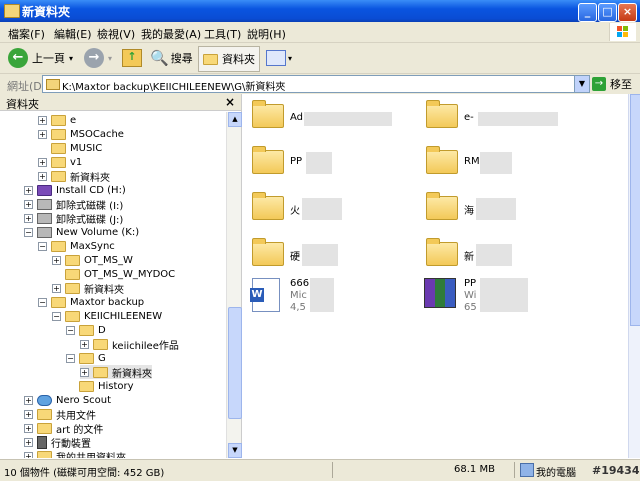 This screenshot has width=640, height=481. I want to click on back-arrow-icon: ←, so click(18, 58).